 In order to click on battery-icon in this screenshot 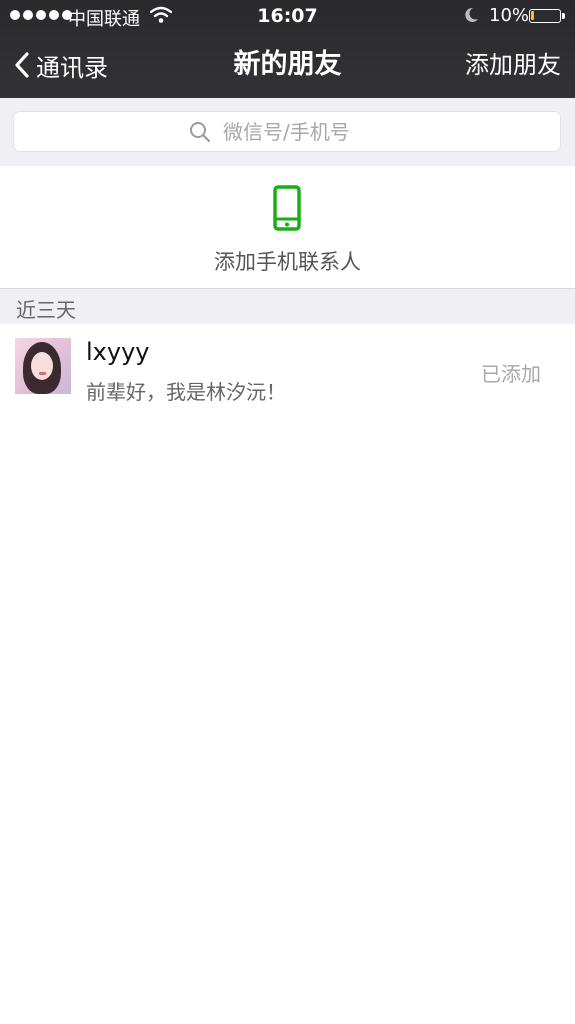, I will do `click(545, 16)`.